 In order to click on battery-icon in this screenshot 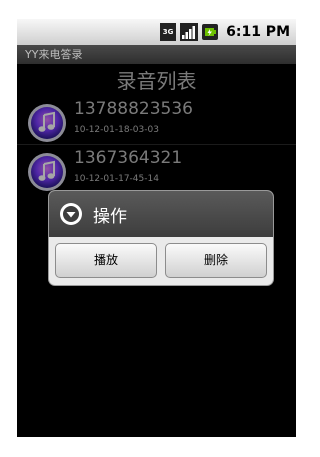, I will do `click(210, 32)`.